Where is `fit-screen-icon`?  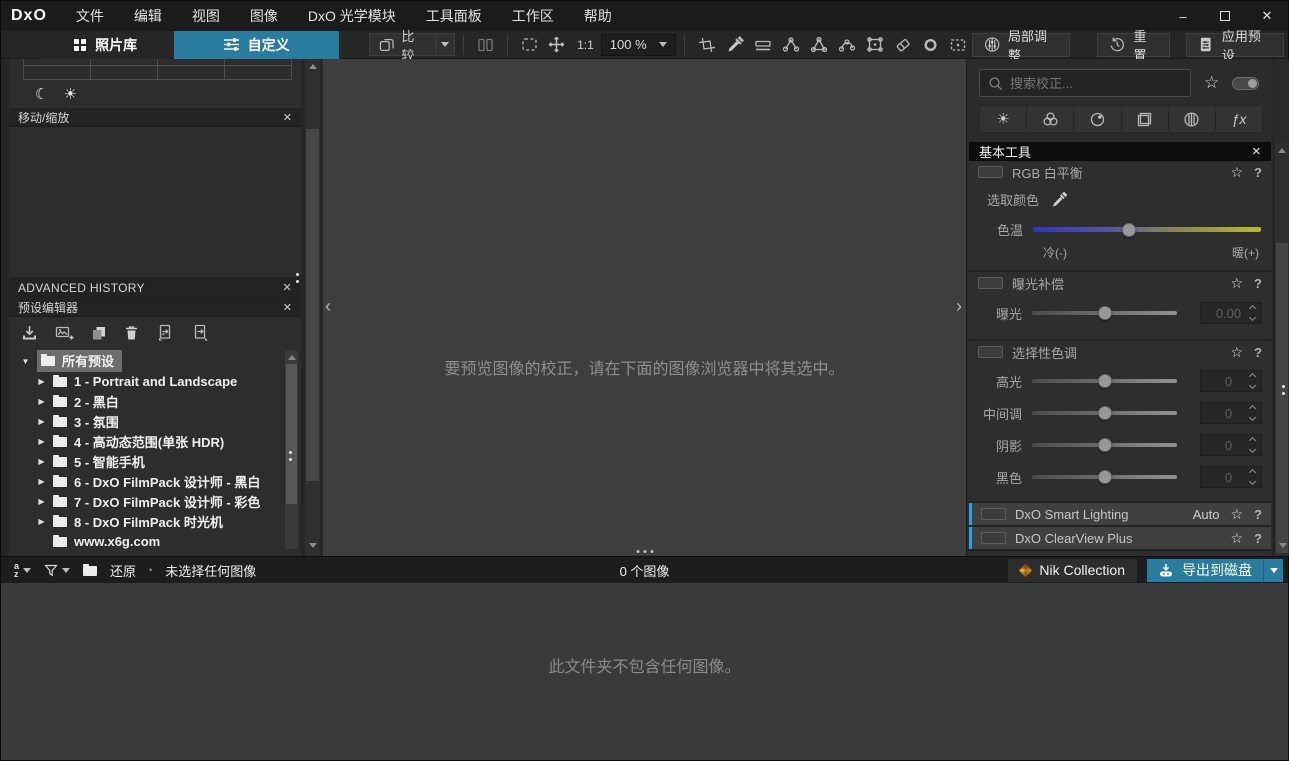
fit-screen-icon is located at coordinates (529, 44).